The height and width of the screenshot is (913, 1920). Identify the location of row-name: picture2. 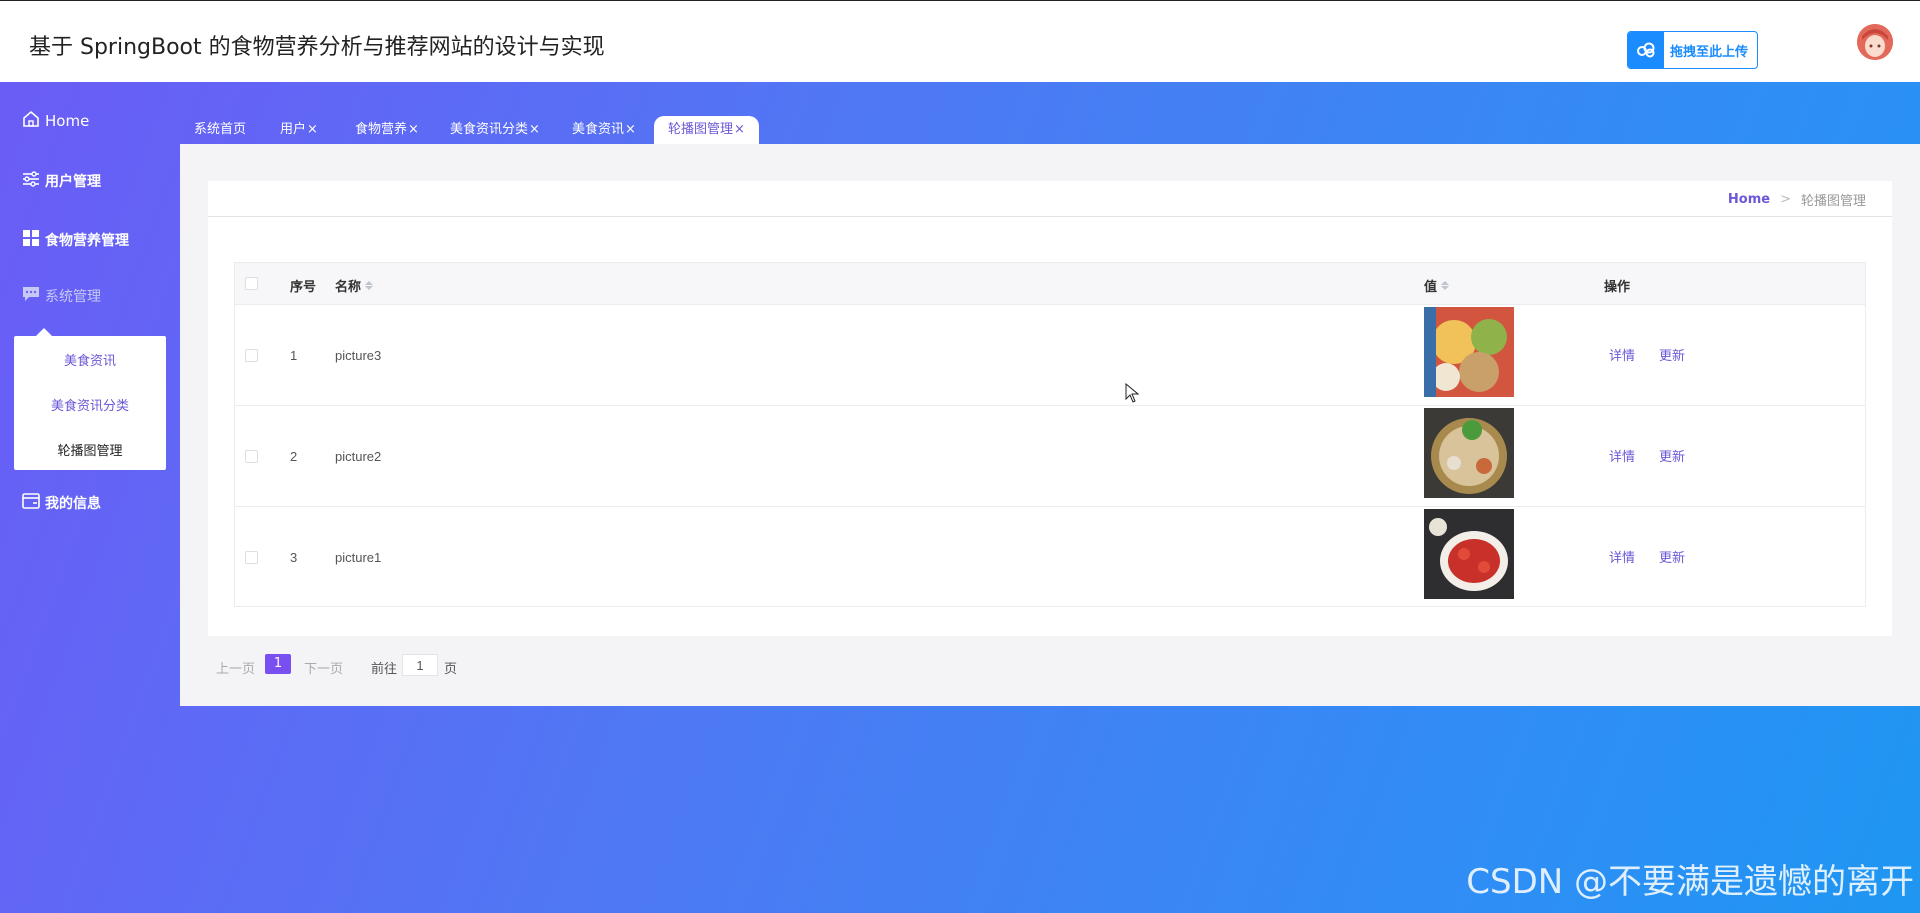
(358, 456).